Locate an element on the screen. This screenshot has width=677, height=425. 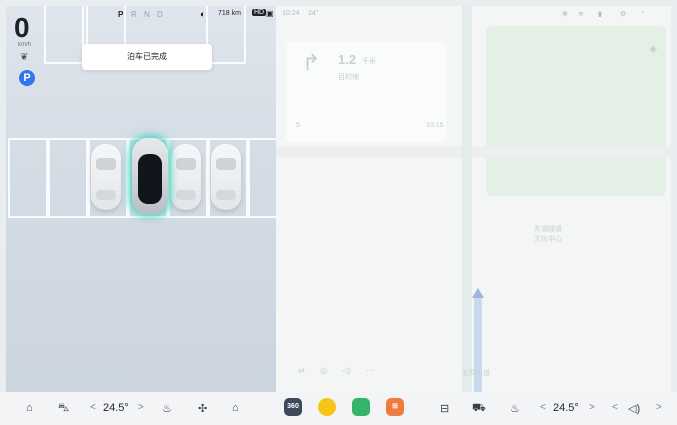
ego-vehicle is located at coordinates (150, 176).